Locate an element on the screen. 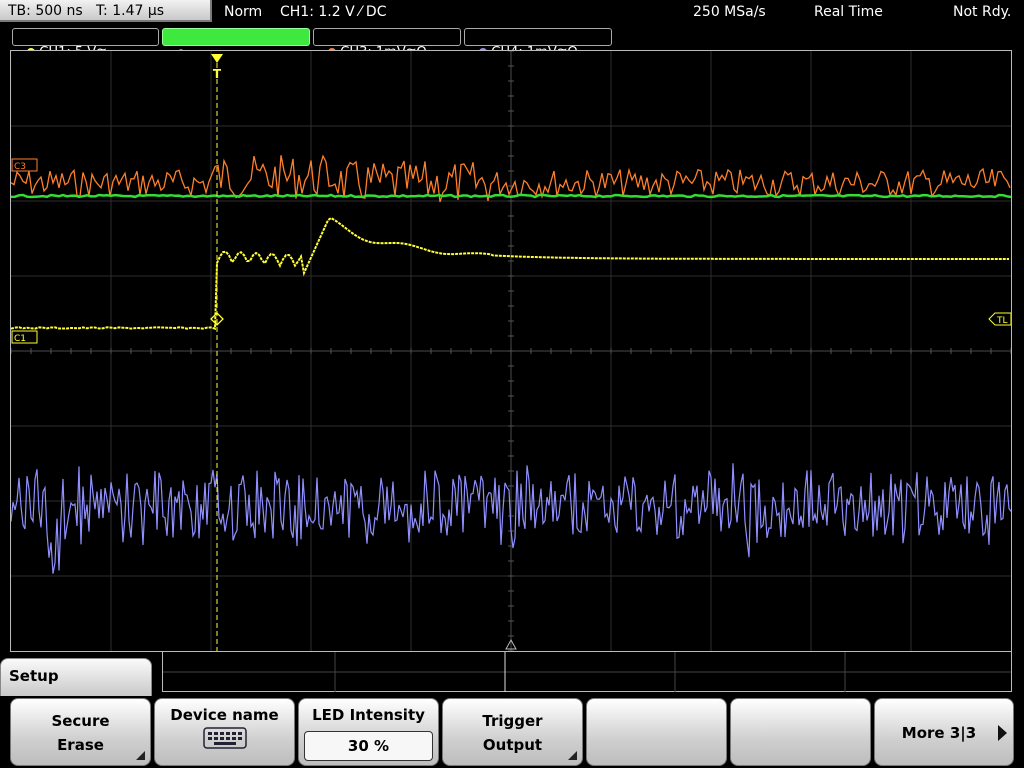 The width and height of the screenshot is (1024, 768). c3-marker-label: C3 is located at coordinates (20, 167).